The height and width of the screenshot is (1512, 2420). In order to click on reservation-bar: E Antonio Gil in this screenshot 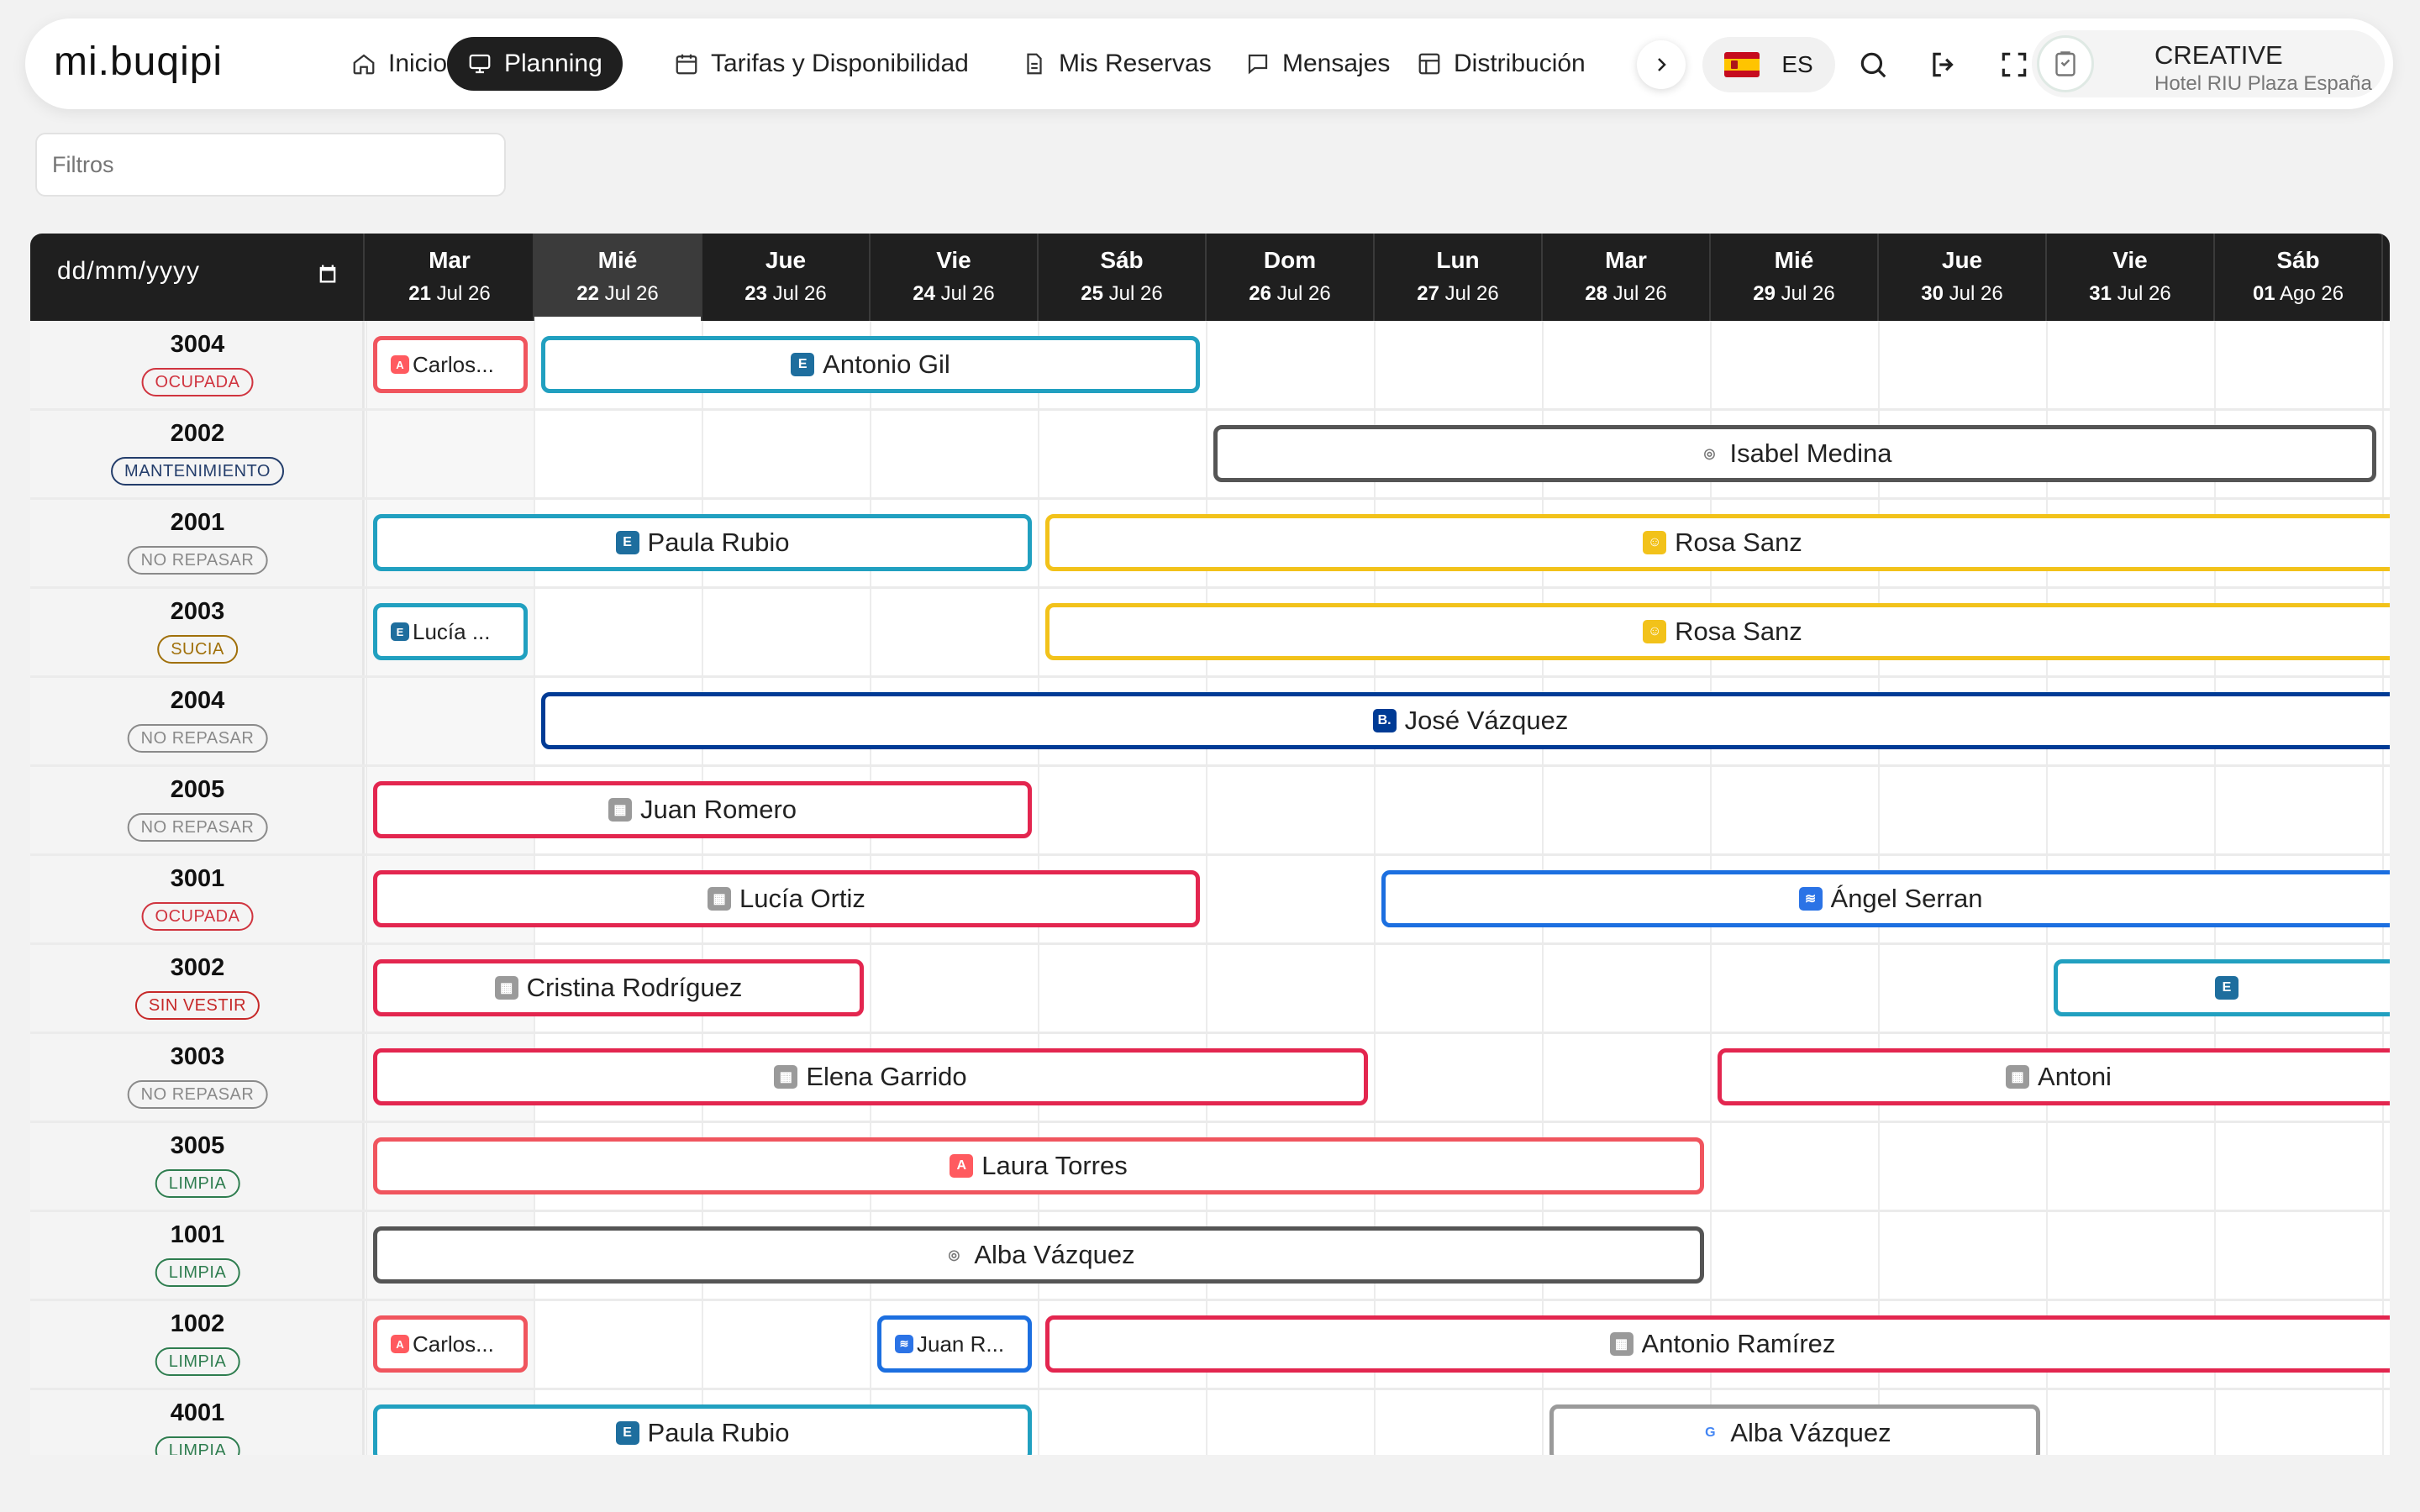, I will do `click(870, 364)`.